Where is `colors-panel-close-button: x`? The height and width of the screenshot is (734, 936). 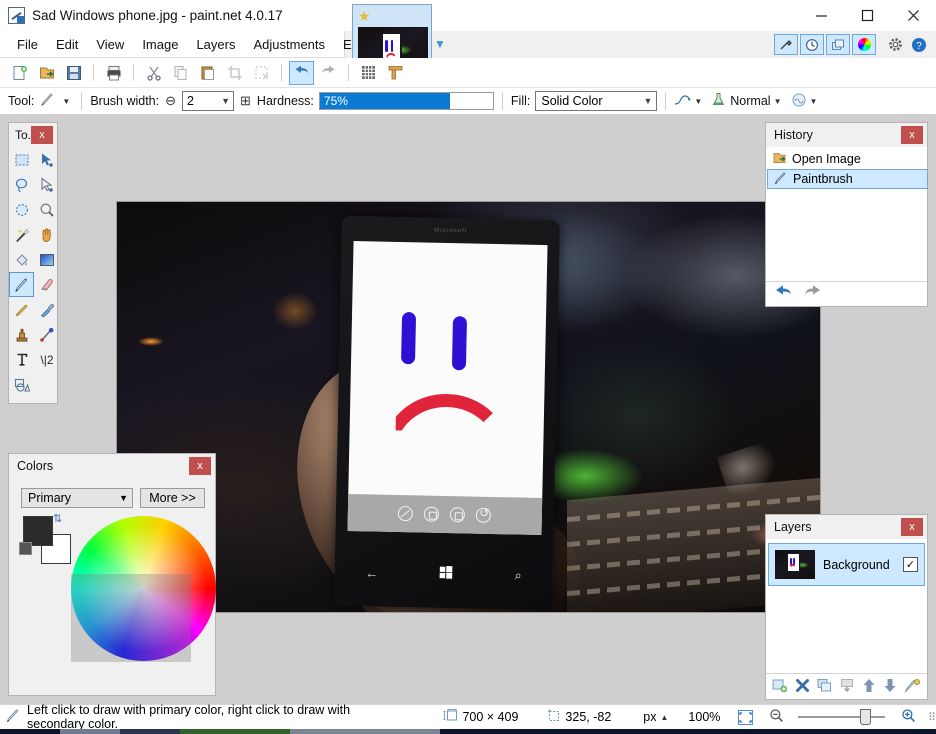
colors-panel-close-button: x is located at coordinates (200, 466).